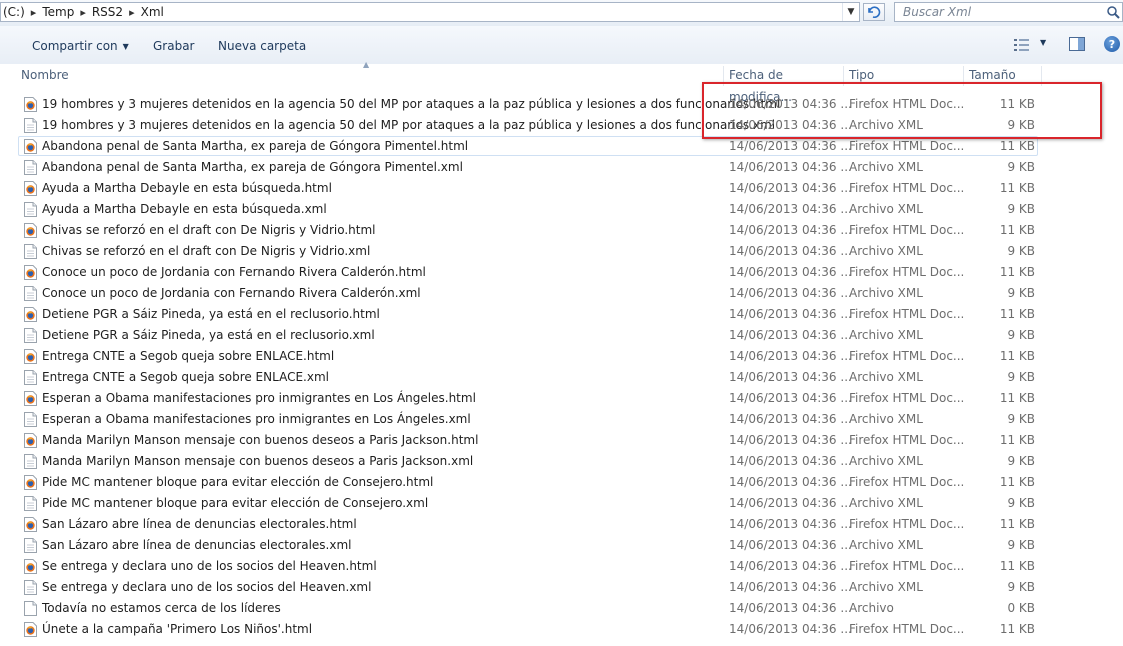 This screenshot has width=1123, height=646. Describe the element at coordinates (370, 75) in the screenshot. I see `column-header-name: Nombre` at that location.